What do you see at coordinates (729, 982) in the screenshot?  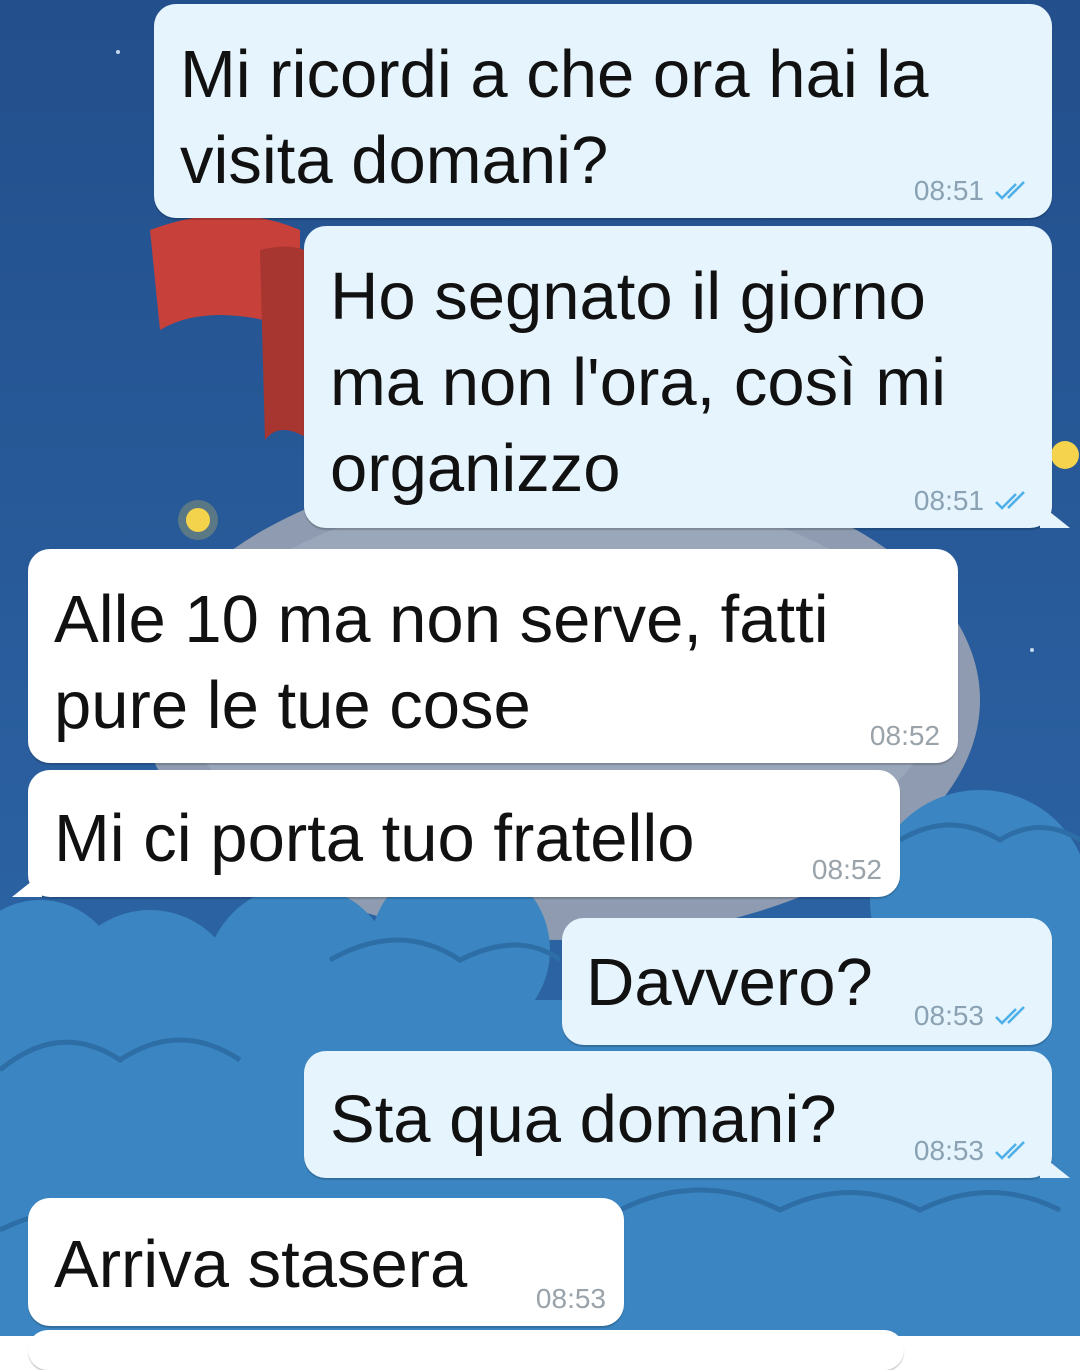 I see `message-text: Davvero?` at bounding box center [729, 982].